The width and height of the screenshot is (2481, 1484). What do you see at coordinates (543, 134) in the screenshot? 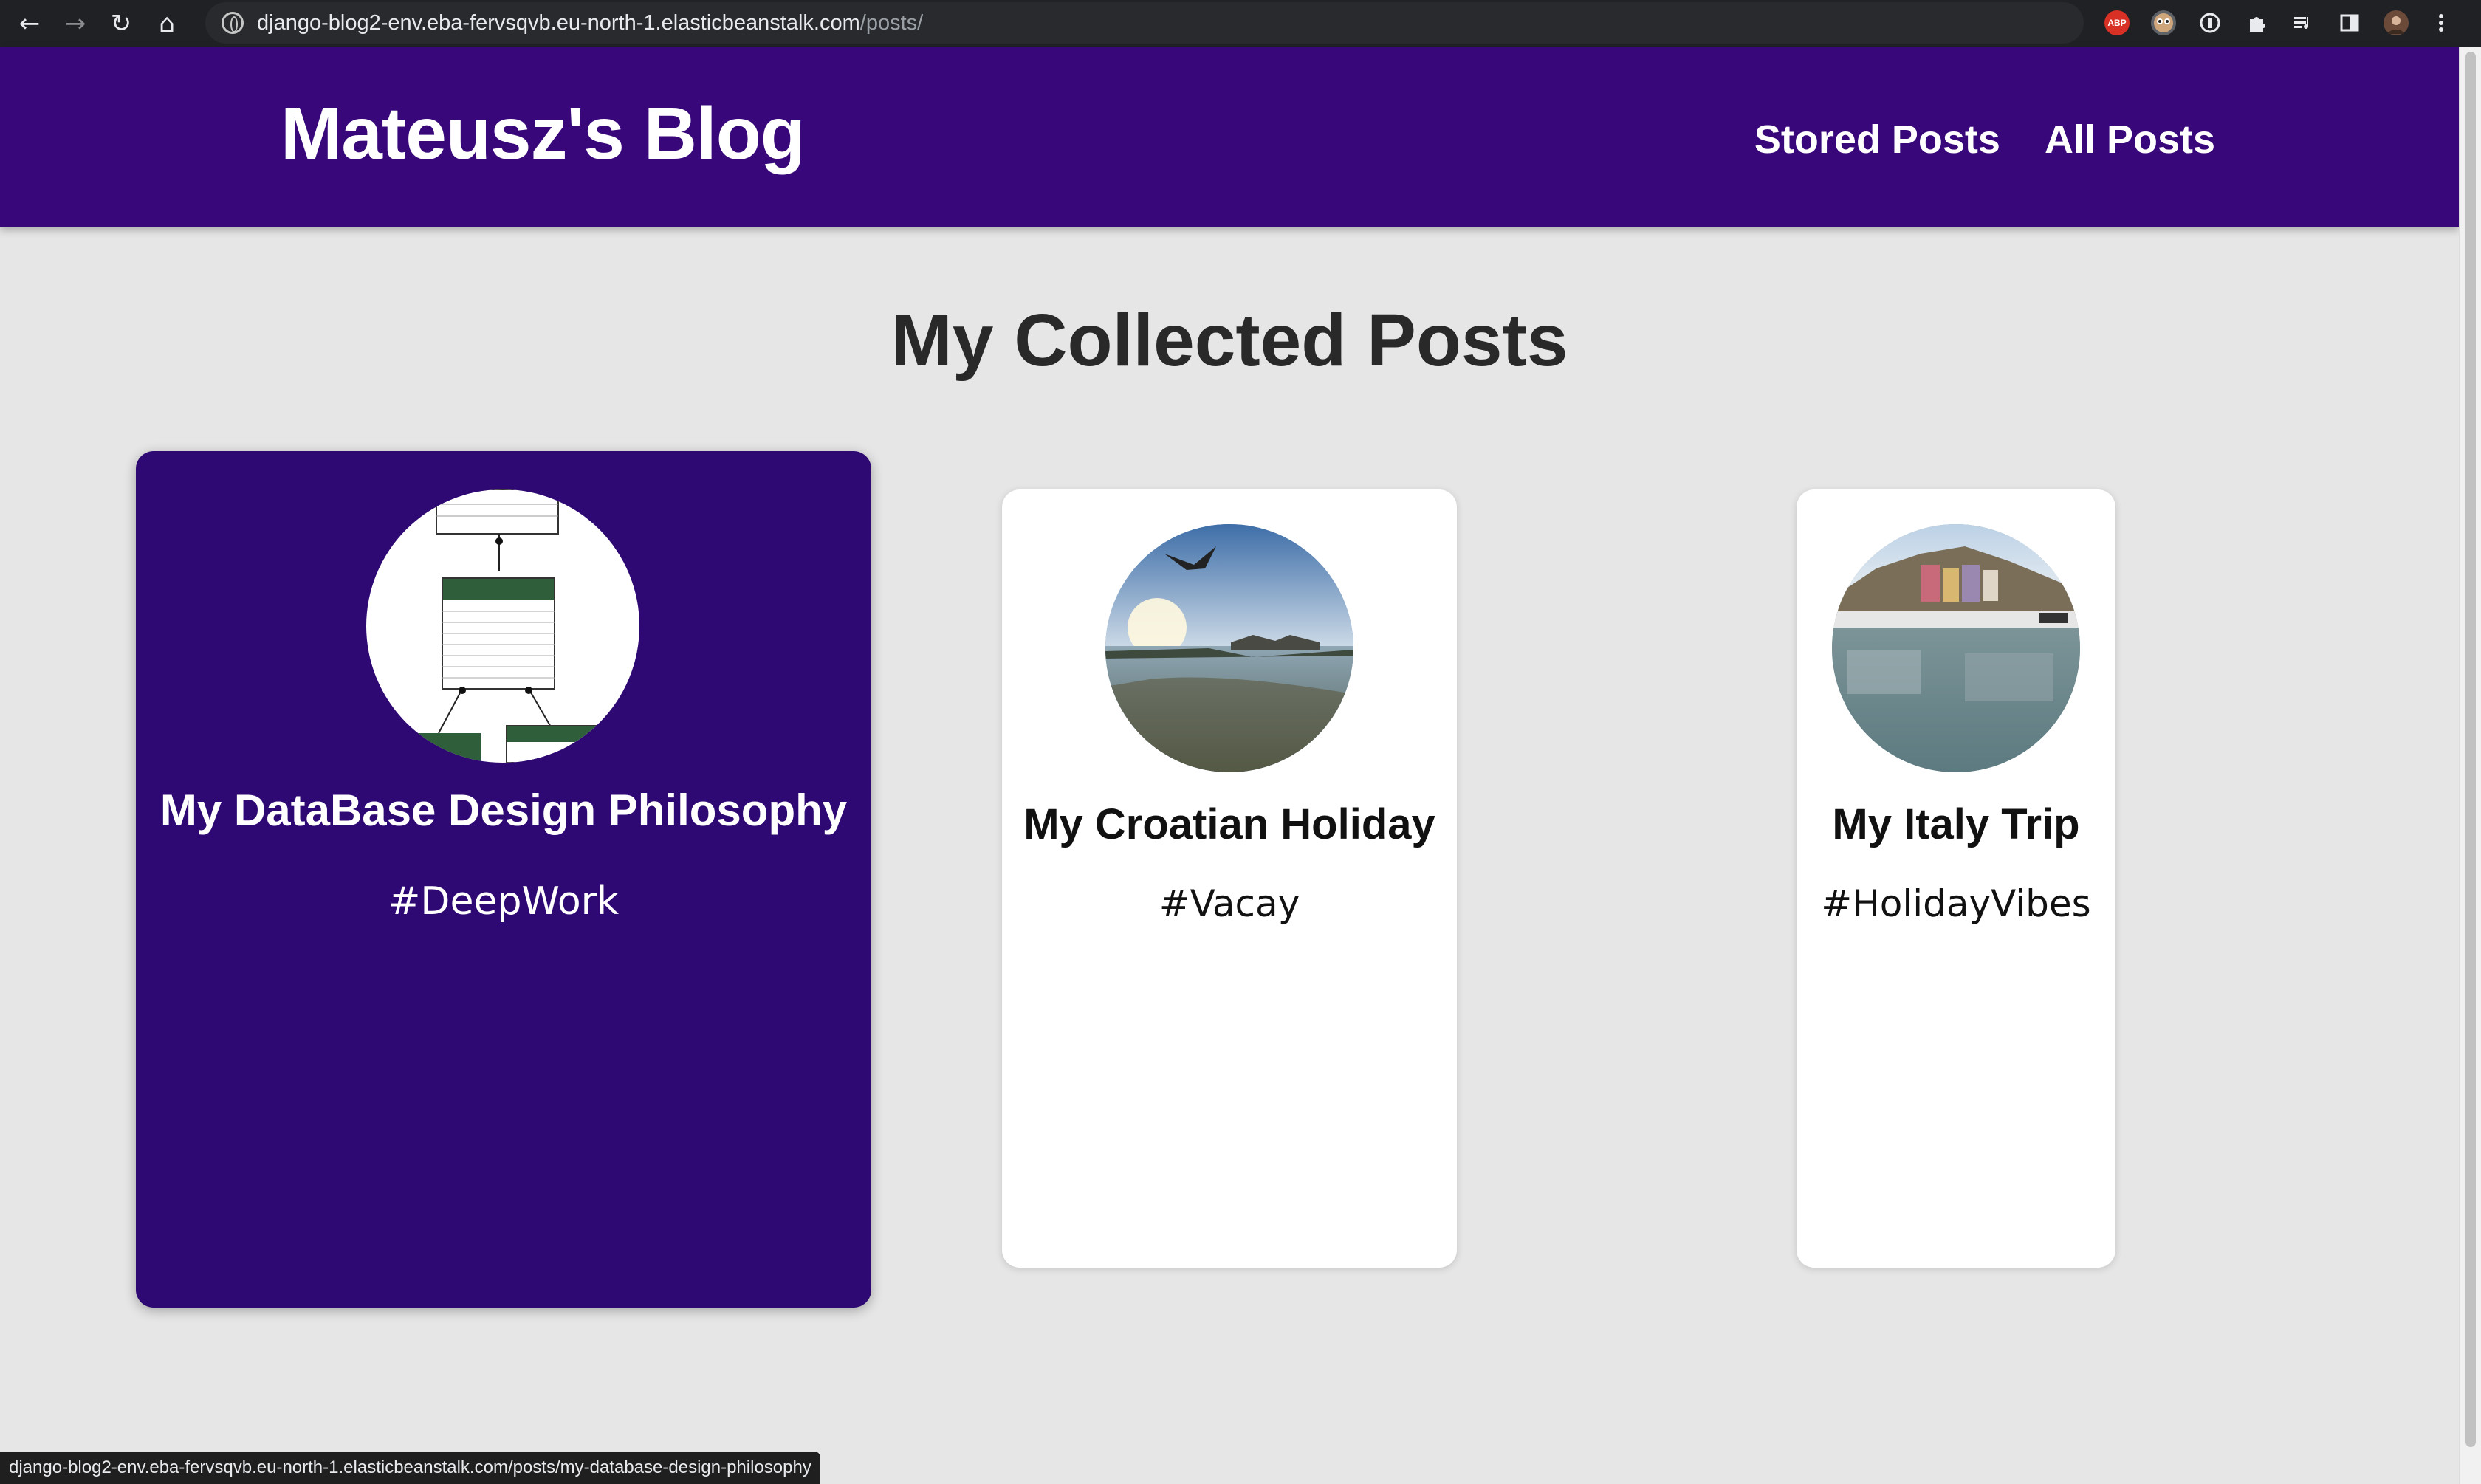
I see `site-logo: Mateusz's Blog` at bounding box center [543, 134].